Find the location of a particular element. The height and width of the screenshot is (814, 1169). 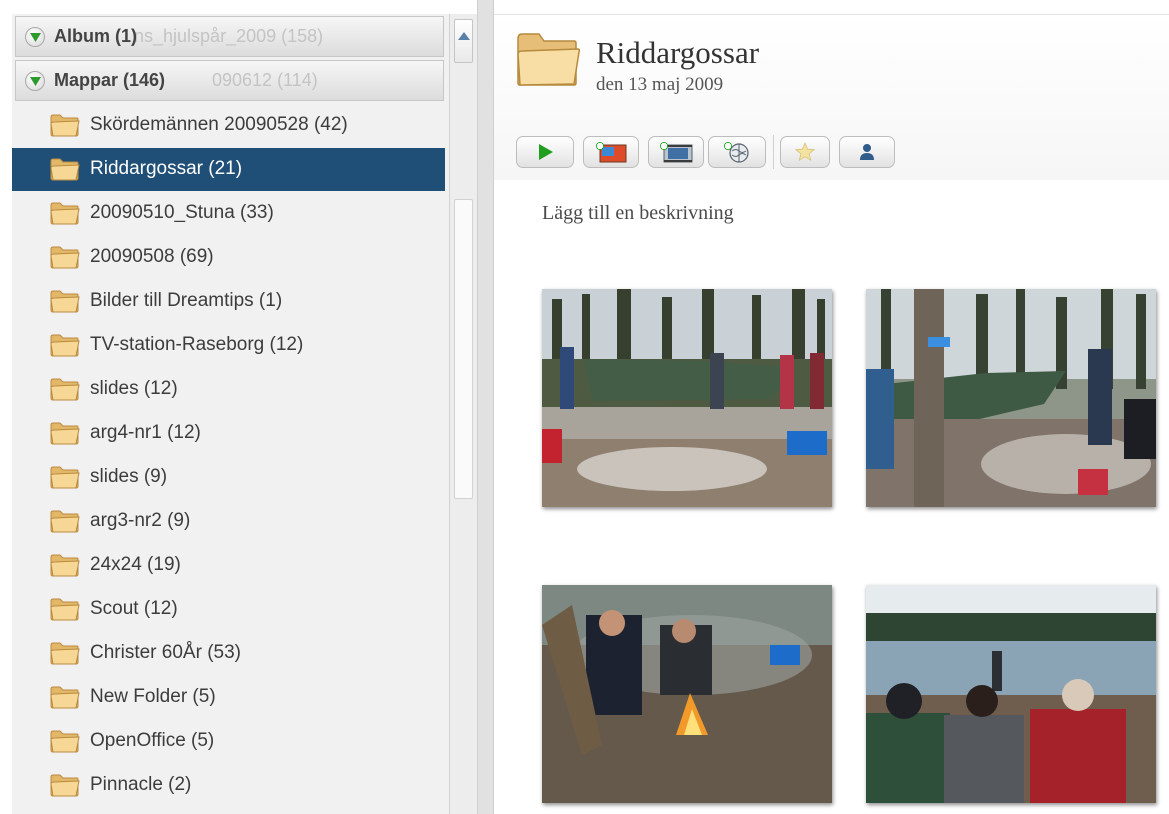

folder-item: Pinnacle (2) is located at coordinates (228, 785).